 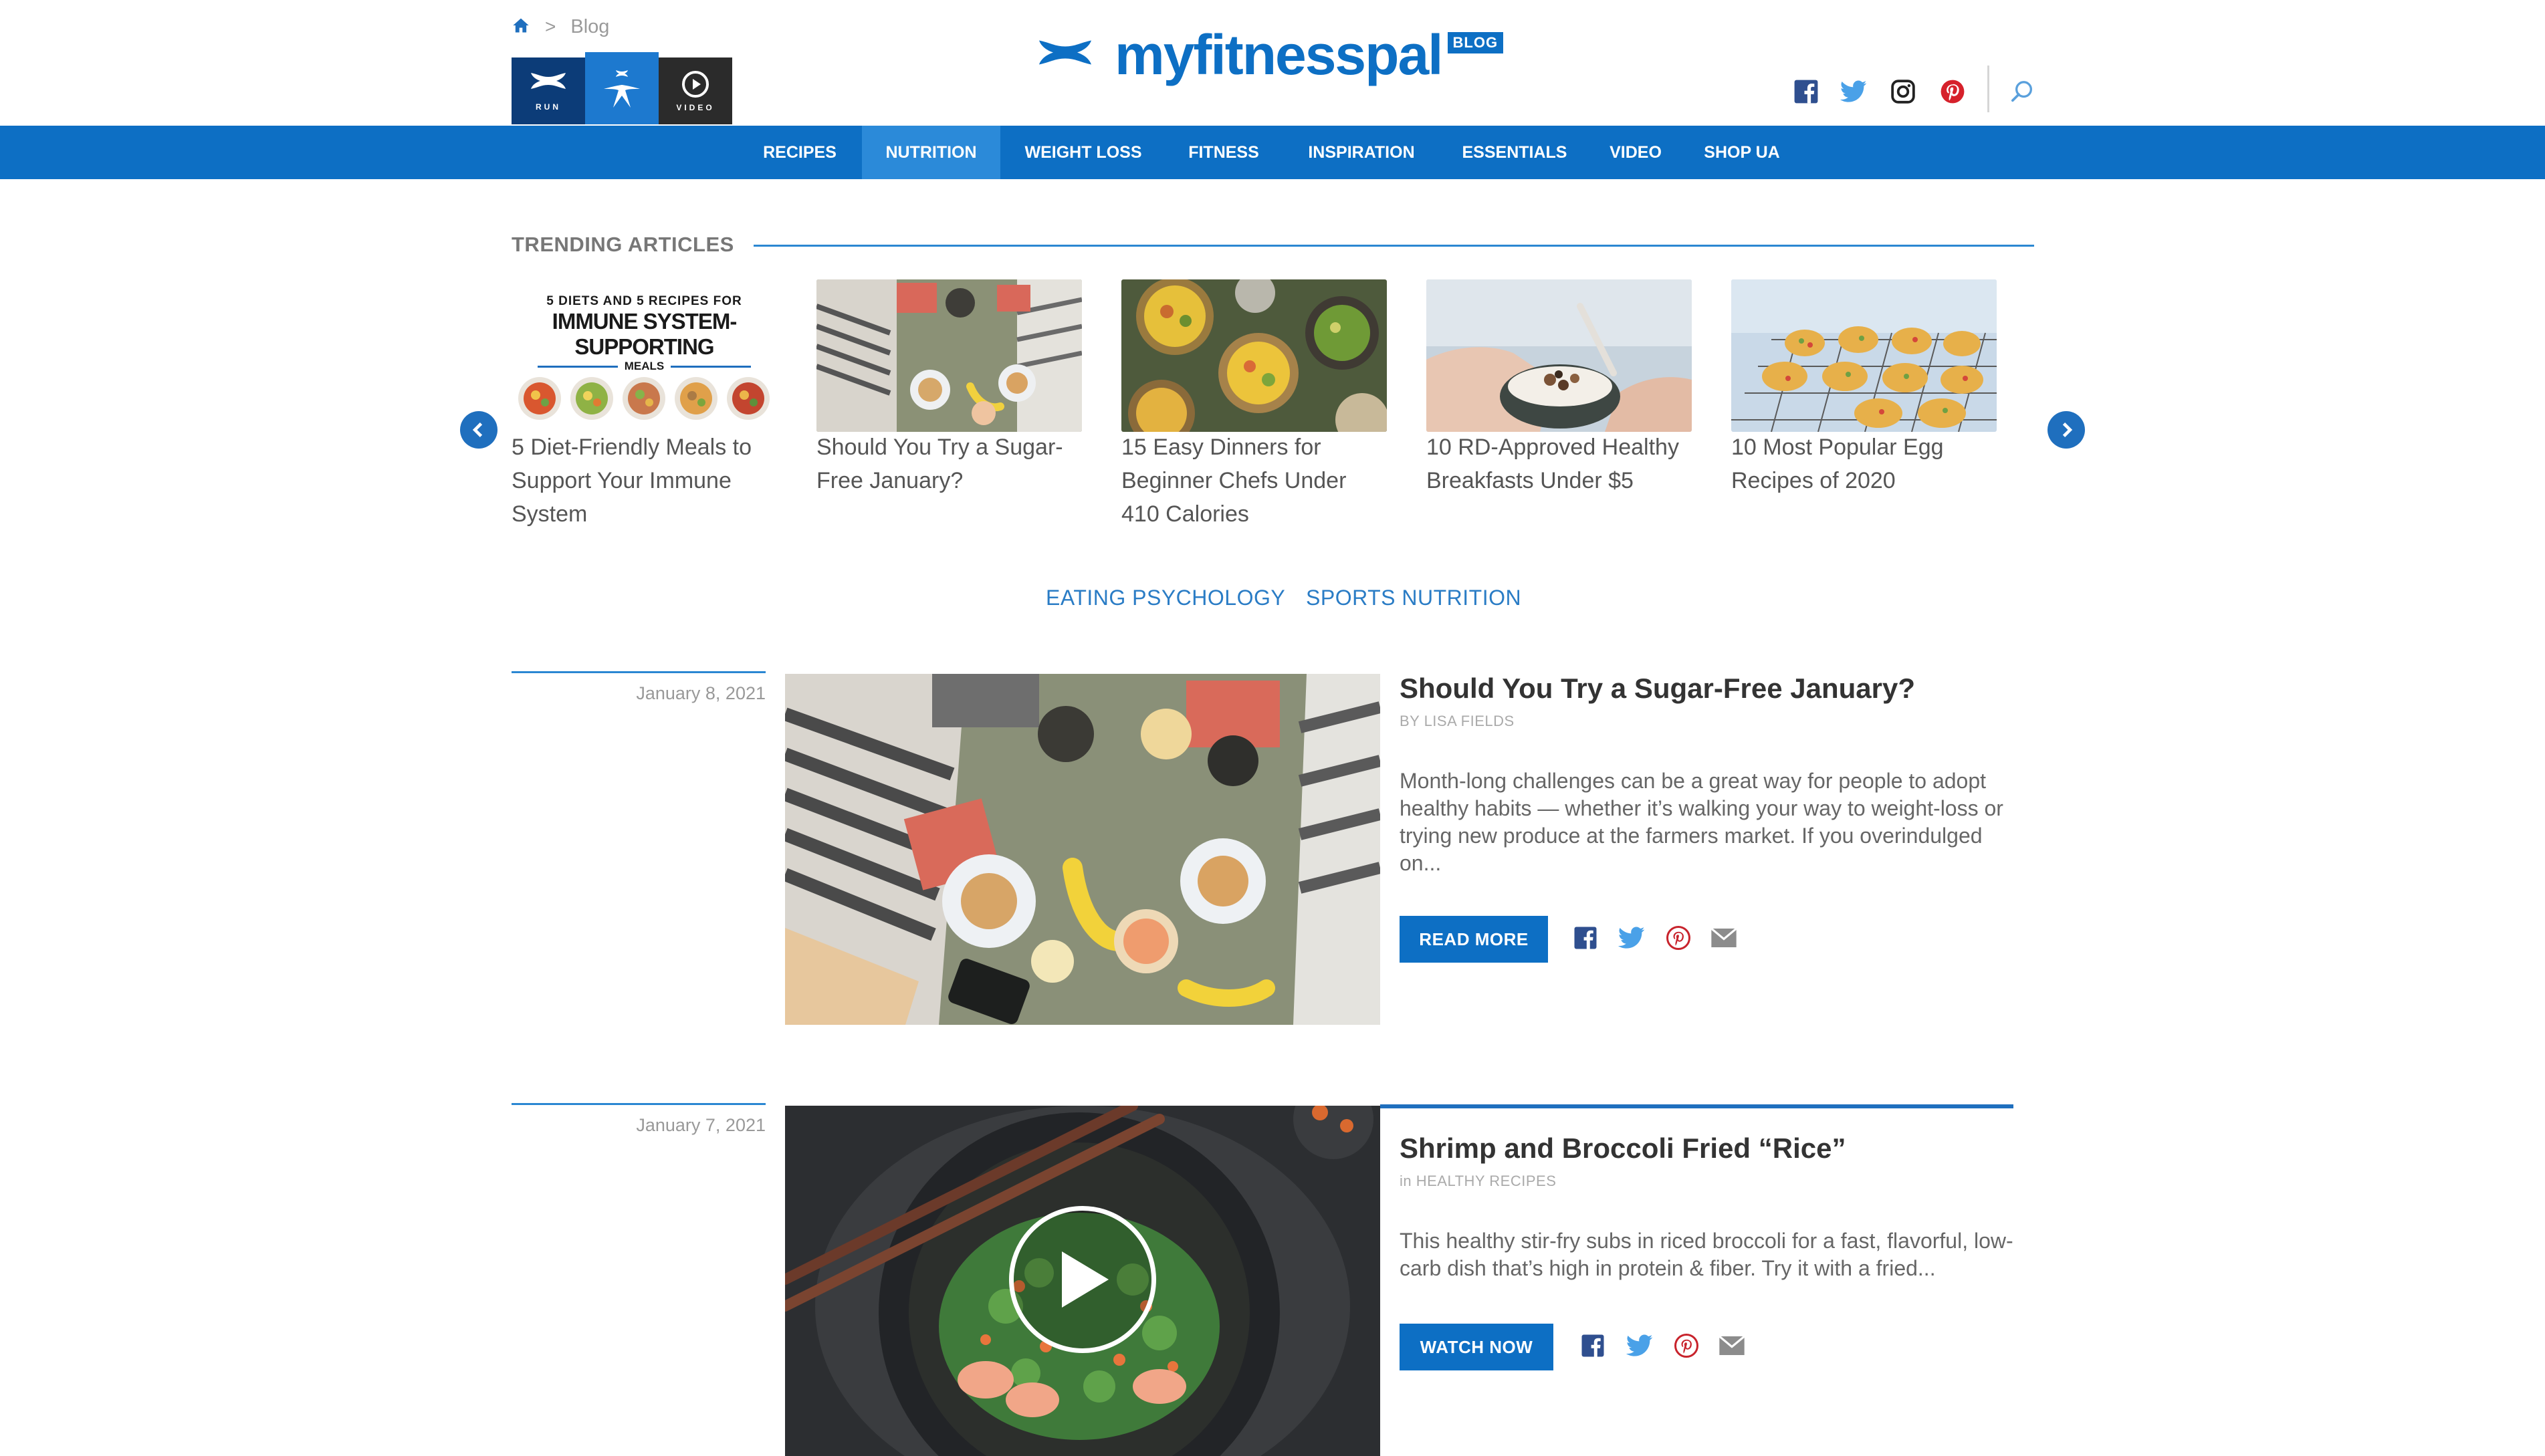 What do you see at coordinates (931, 152) in the screenshot?
I see `nav-item-nutrition: NUTRITION` at bounding box center [931, 152].